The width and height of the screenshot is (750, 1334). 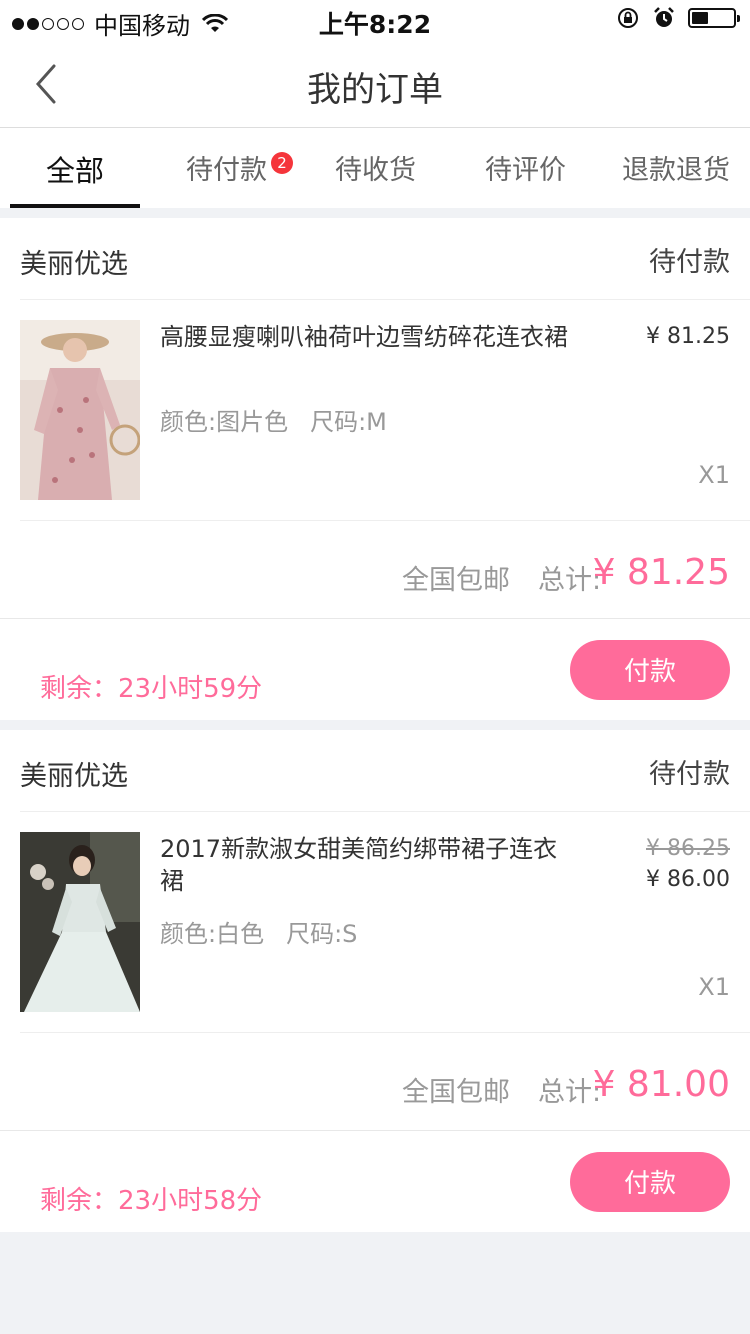 What do you see at coordinates (661, 572) in the screenshot?
I see `order-total: ¥ 81.25` at bounding box center [661, 572].